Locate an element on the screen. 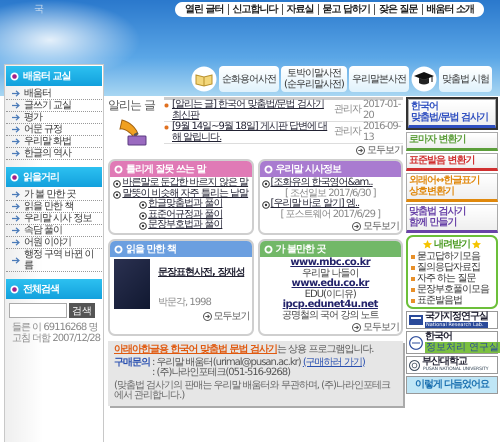 This screenshot has width=500, height=442. publisher-text: 박문각, 1998 is located at coordinates (185, 302).